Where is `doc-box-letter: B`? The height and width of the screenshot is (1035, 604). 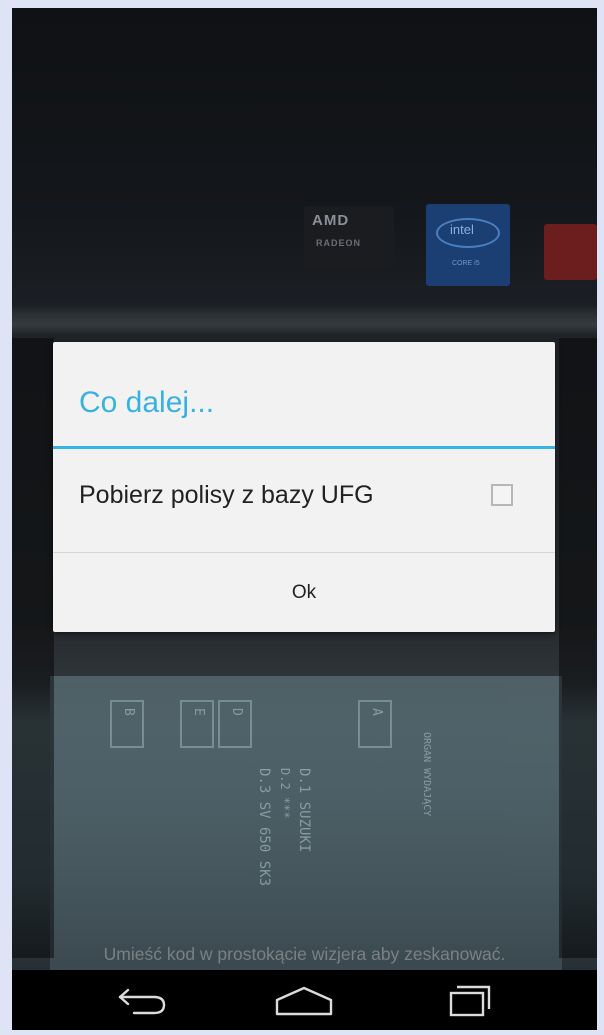
doc-box-letter: B is located at coordinates (128, 712).